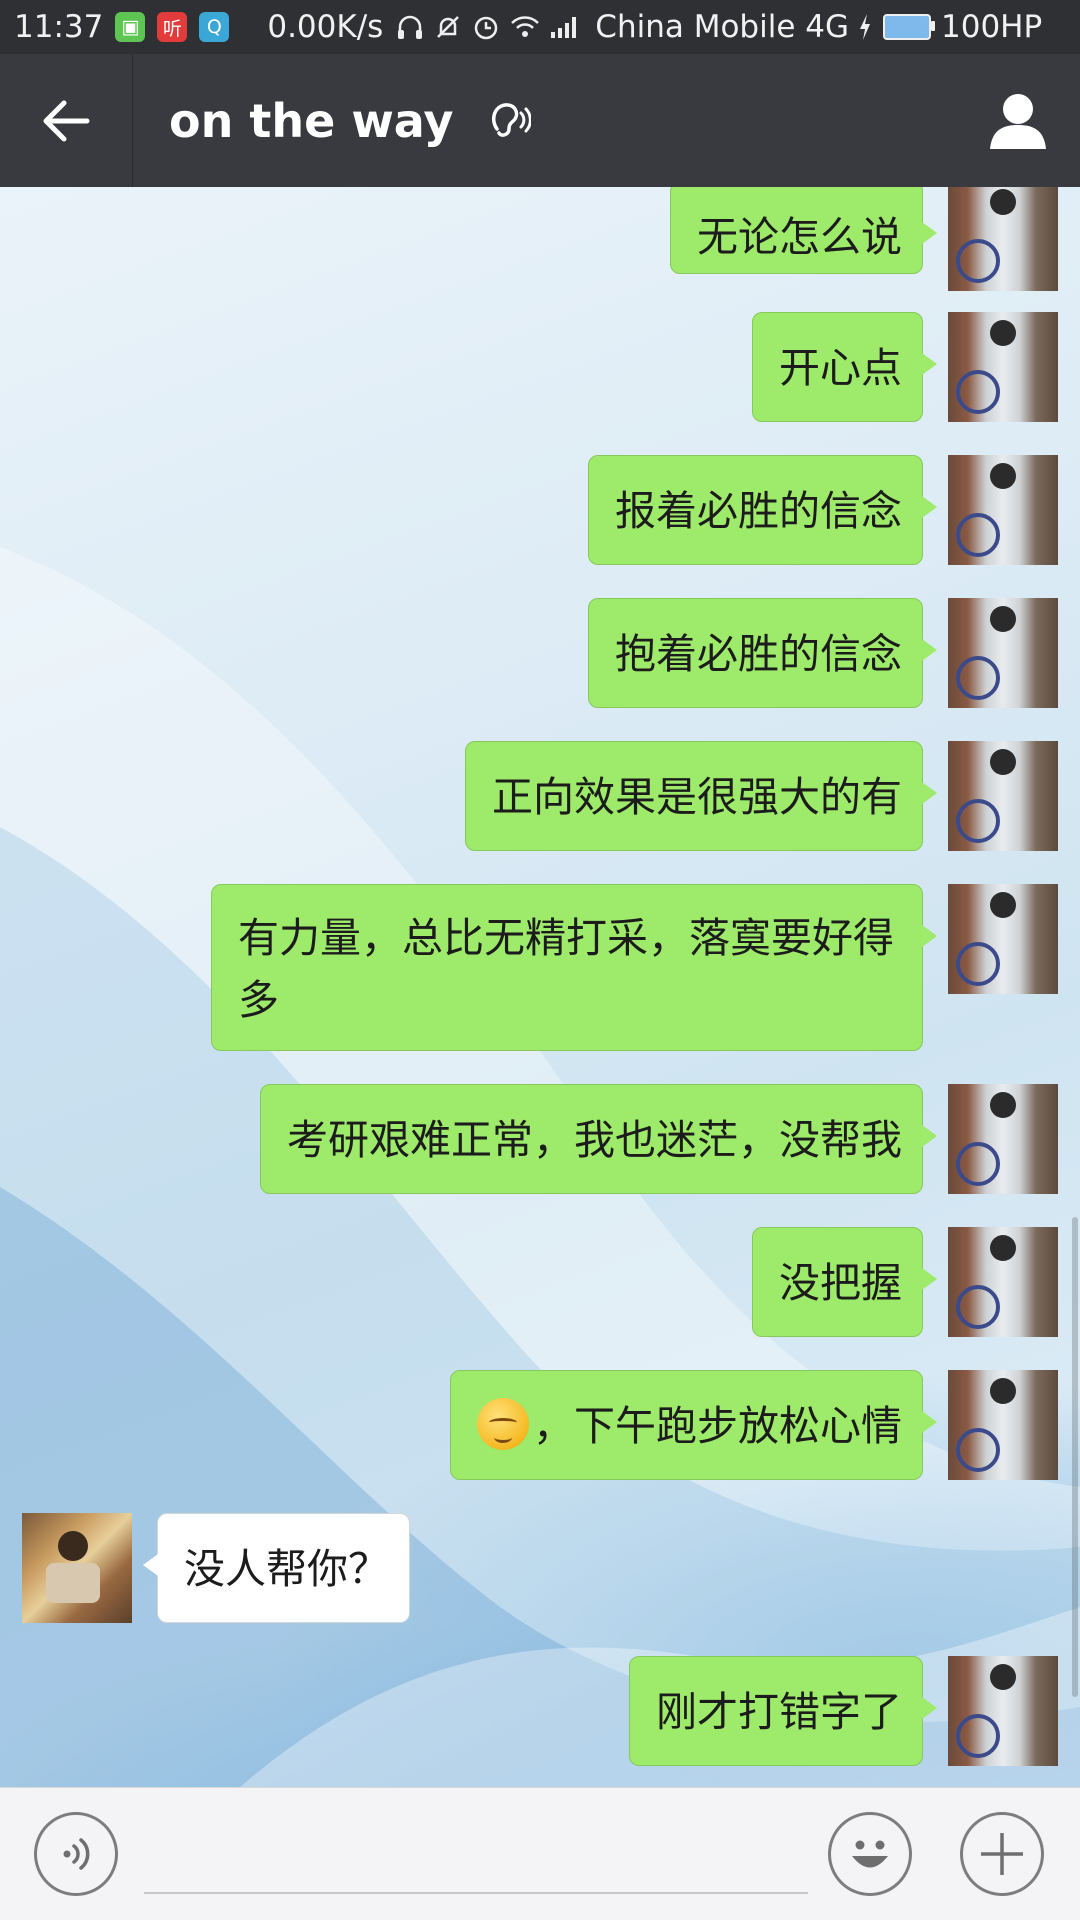  I want to click on blushing-face-emoji-icon, so click(503, 1424).